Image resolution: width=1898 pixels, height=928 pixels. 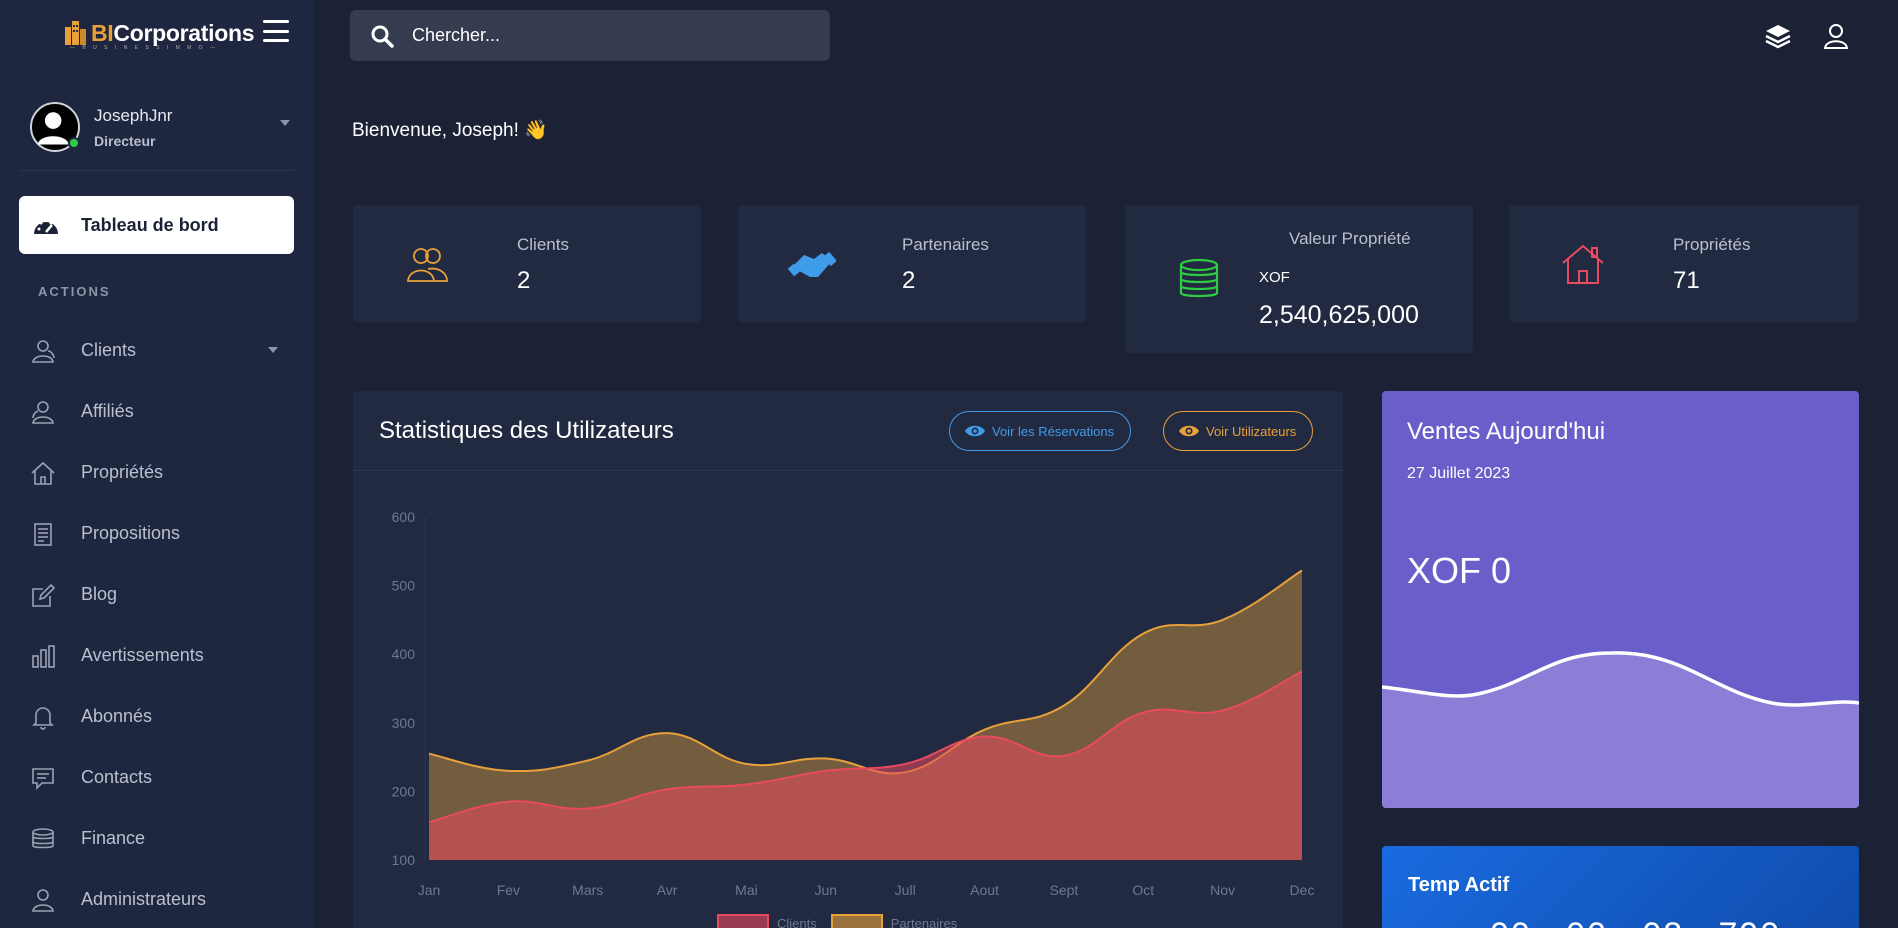 I want to click on panel-title: Statistiques des Utilizateurs, so click(x=526, y=430).